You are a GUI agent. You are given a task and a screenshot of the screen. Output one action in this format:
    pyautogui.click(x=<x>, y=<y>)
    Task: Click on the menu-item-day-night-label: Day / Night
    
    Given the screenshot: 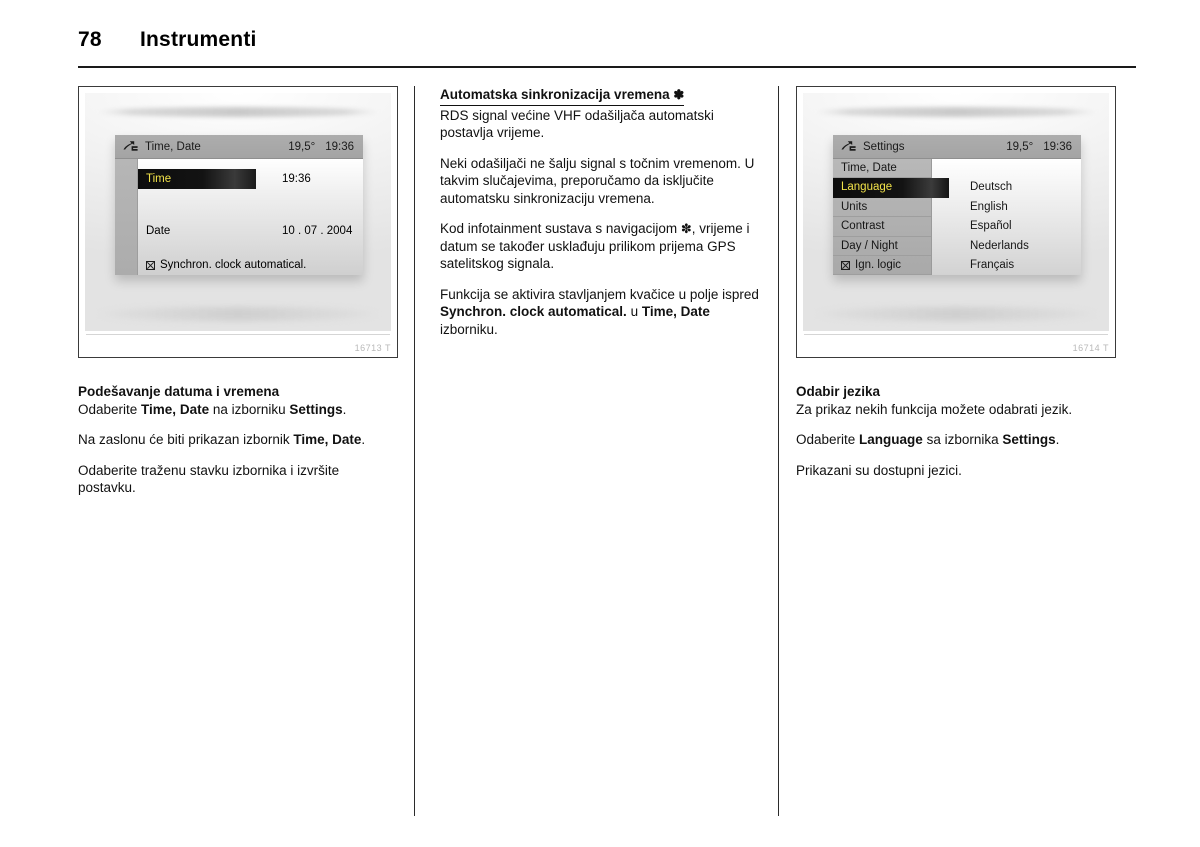 What is the action you would take?
    pyautogui.click(x=869, y=245)
    